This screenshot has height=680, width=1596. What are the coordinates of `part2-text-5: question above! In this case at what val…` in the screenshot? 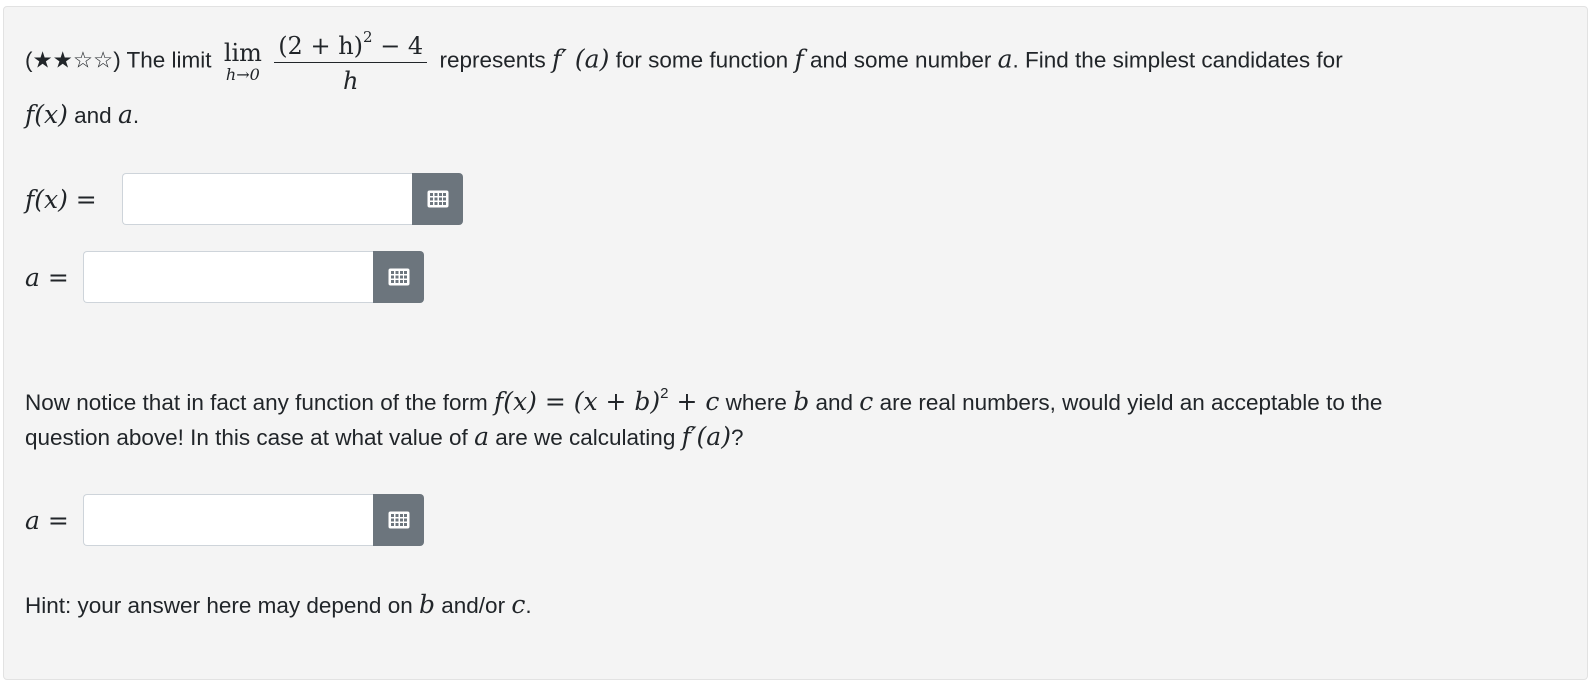 It's located at (246, 437).